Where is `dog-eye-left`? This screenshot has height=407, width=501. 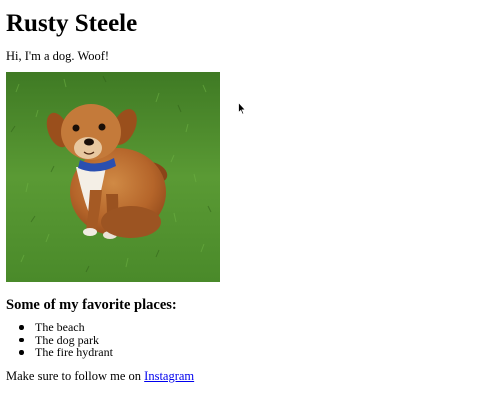 dog-eye-left is located at coordinates (76, 128).